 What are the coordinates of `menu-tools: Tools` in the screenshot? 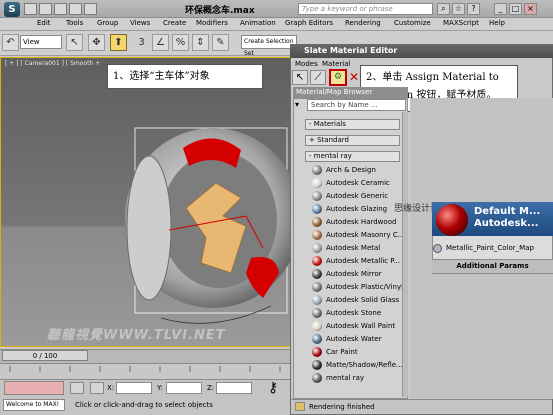 It's located at (74, 23).